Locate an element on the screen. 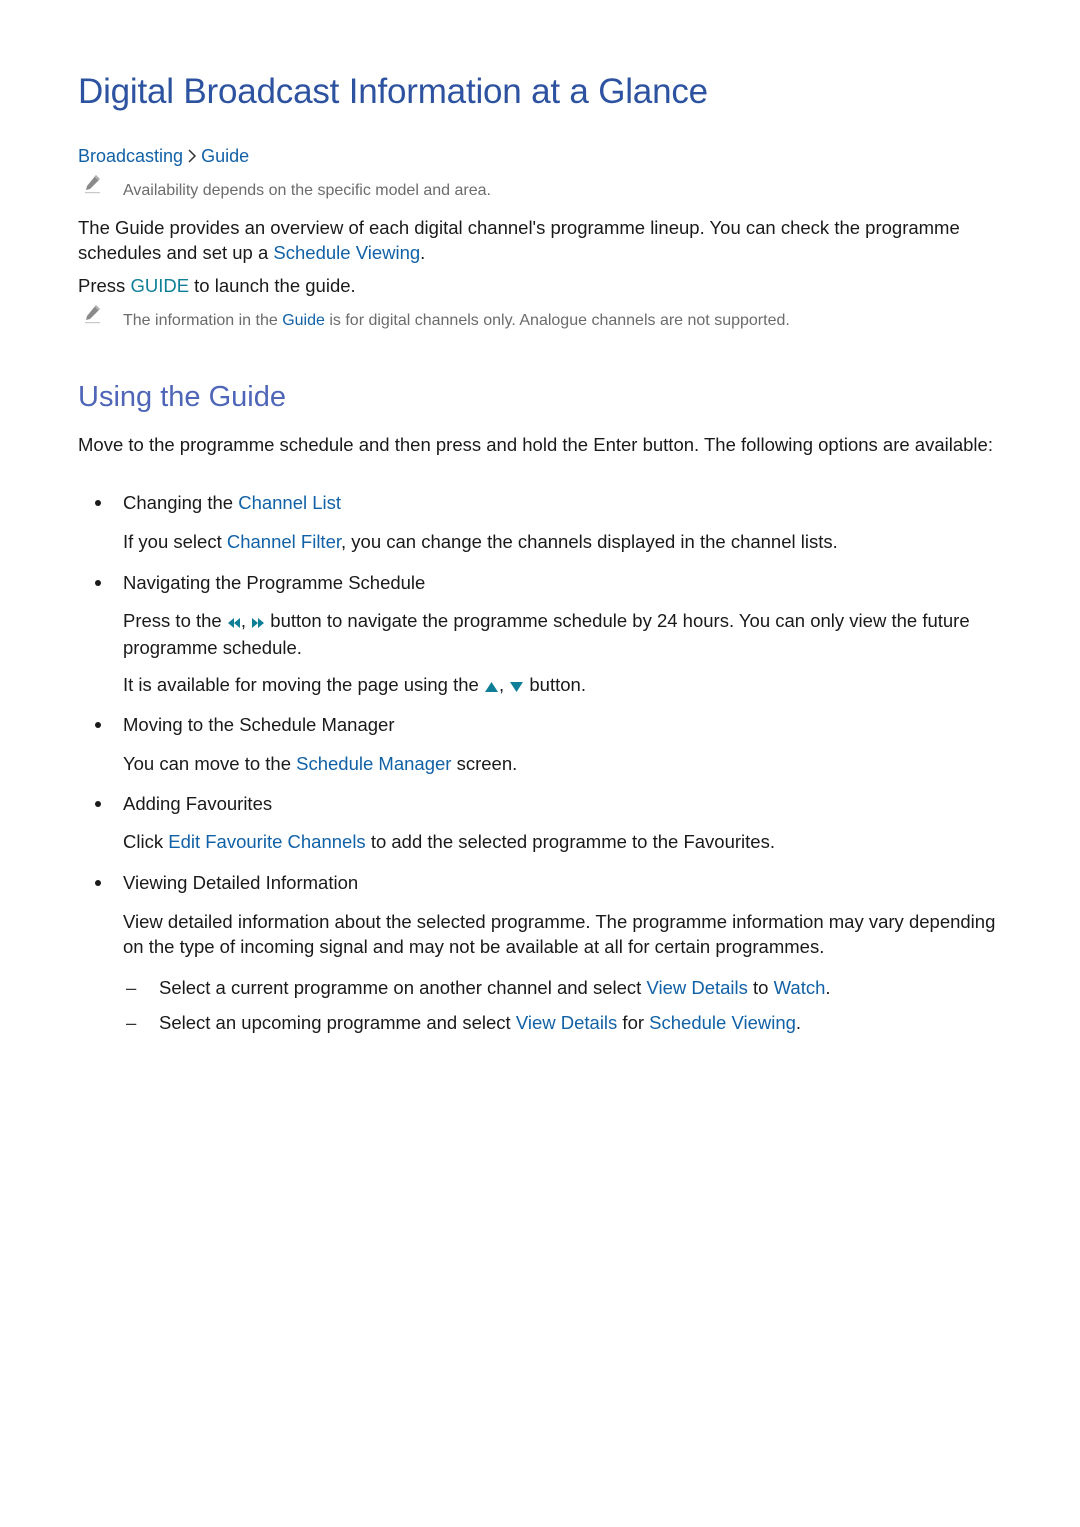 The image size is (1080, 1527). up-arrow-icon is located at coordinates (491, 686).